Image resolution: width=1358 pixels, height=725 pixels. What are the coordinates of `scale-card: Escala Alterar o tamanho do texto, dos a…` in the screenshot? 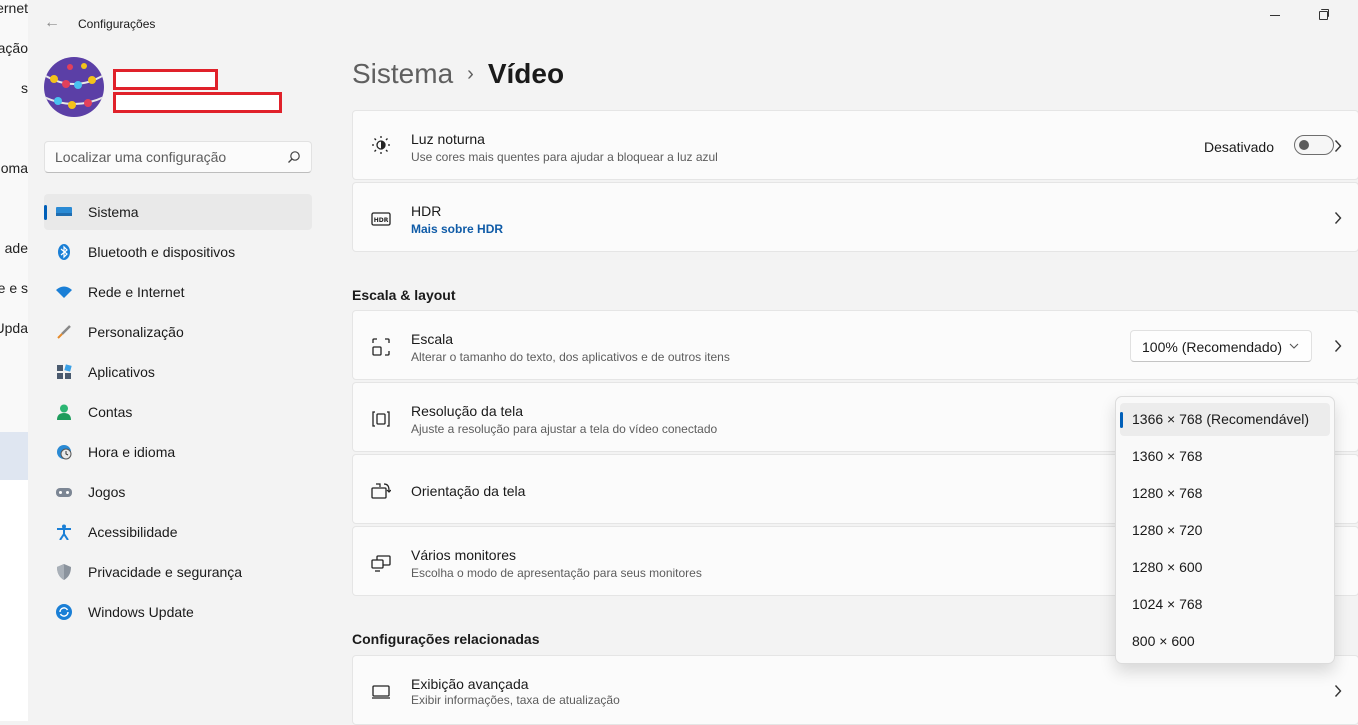 It's located at (855, 345).